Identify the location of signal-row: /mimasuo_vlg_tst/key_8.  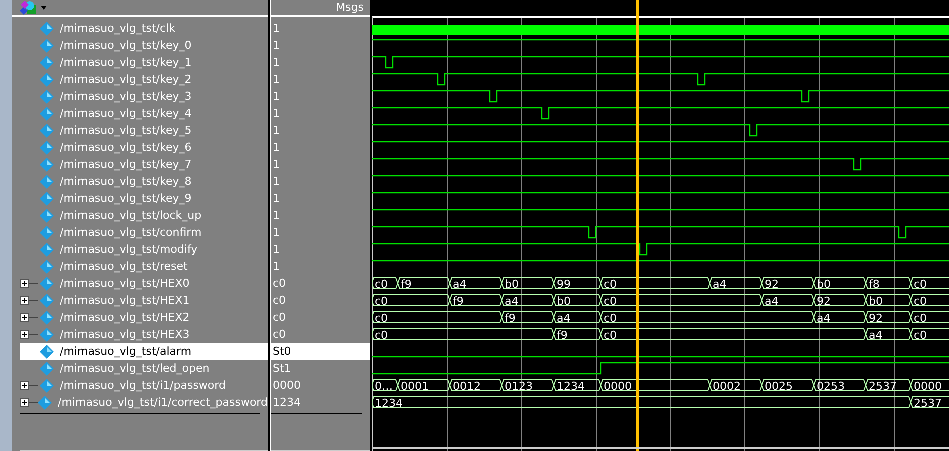
(144, 181).